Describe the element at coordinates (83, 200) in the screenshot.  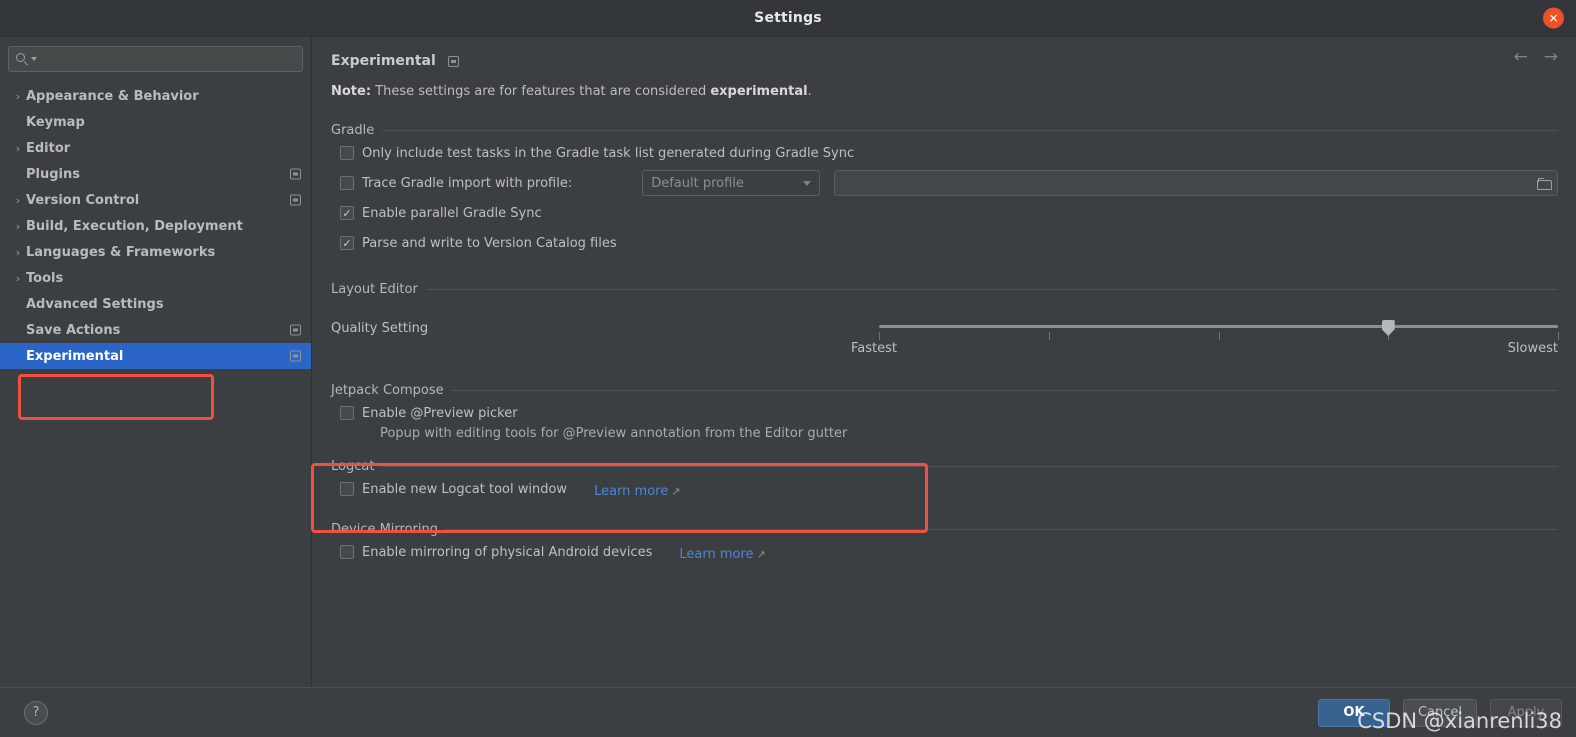
I see `sidebar-item-label: Version Control` at that location.